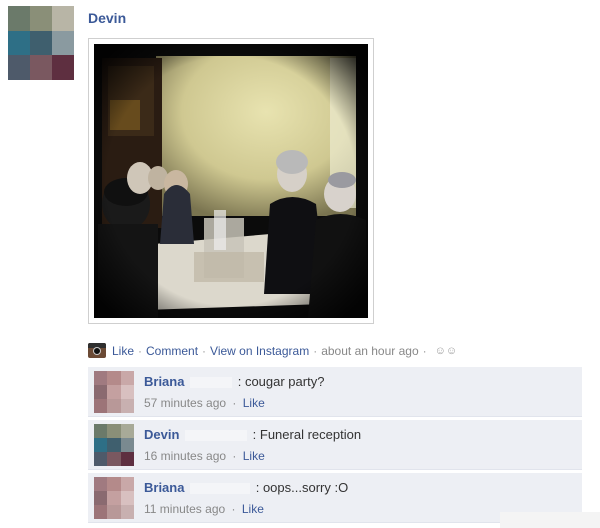  What do you see at coordinates (446, 351) in the screenshot?
I see `friends-privacy-icon: ☺☺` at bounding box center [446, 351].